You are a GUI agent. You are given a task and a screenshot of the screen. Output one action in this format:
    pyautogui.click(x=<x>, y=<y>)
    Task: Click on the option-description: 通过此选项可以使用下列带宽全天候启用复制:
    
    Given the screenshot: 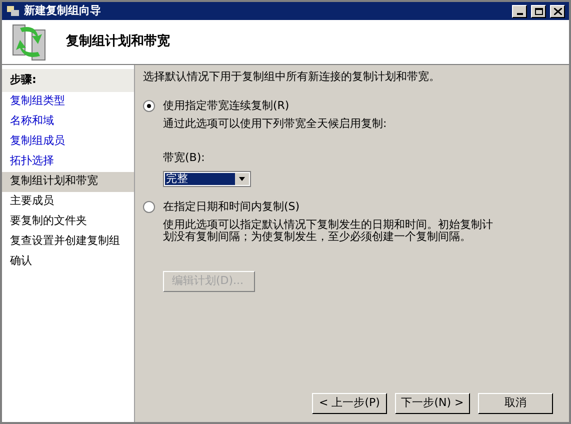 What is the action you would take?
    pyautogui.click(x=275, y=124)
    